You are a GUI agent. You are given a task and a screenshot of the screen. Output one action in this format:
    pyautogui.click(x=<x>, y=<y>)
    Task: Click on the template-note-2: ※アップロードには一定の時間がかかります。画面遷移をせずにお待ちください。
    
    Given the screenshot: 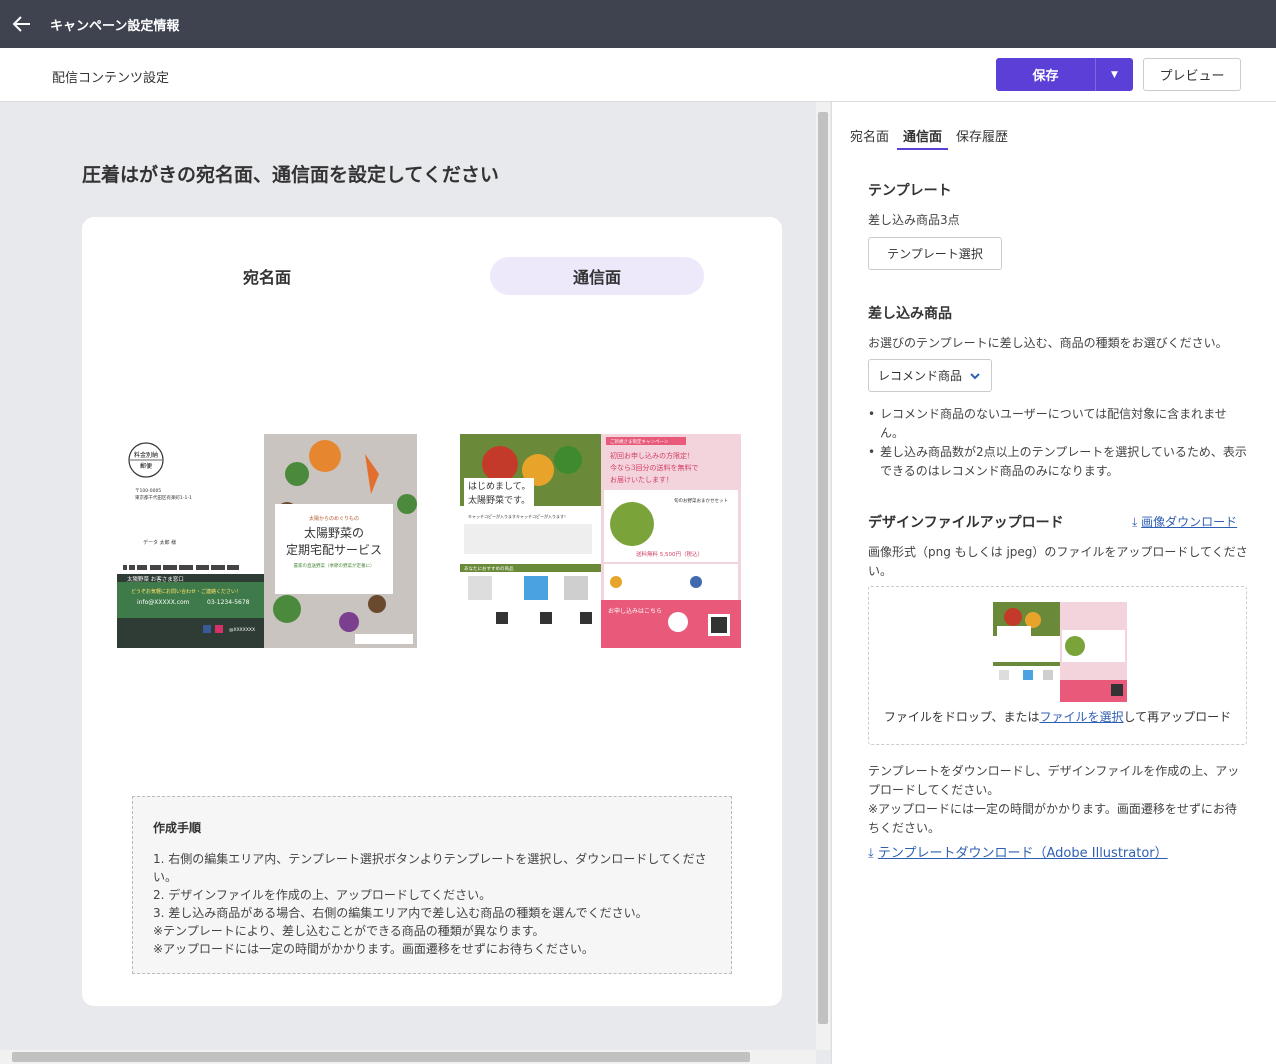 What is the action you would take?
    pyautogui.click(x=1052, y=818)
    